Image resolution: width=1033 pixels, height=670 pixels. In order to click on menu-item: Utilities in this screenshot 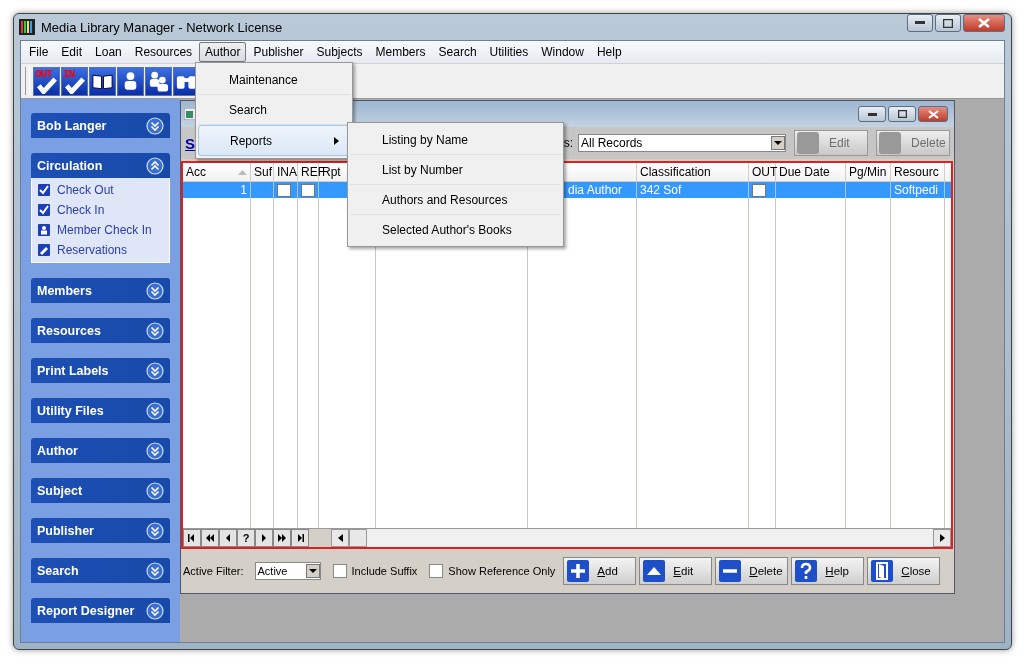, I will do `click(509, 52)`.